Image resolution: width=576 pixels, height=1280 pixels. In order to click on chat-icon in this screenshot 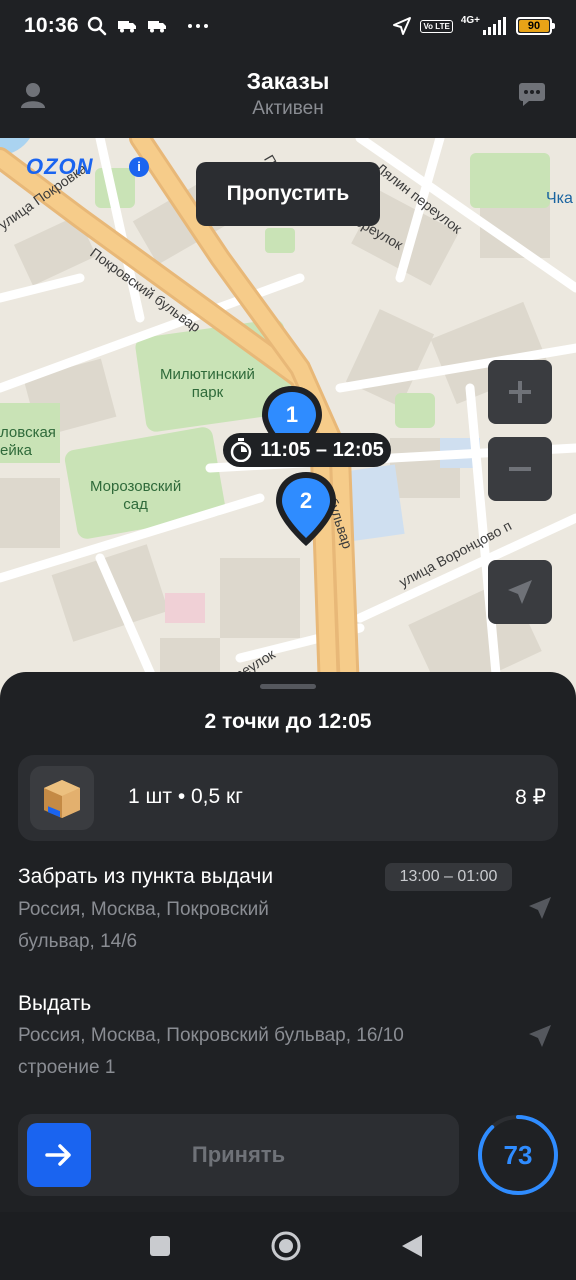, I will do `click(532, 94)`.